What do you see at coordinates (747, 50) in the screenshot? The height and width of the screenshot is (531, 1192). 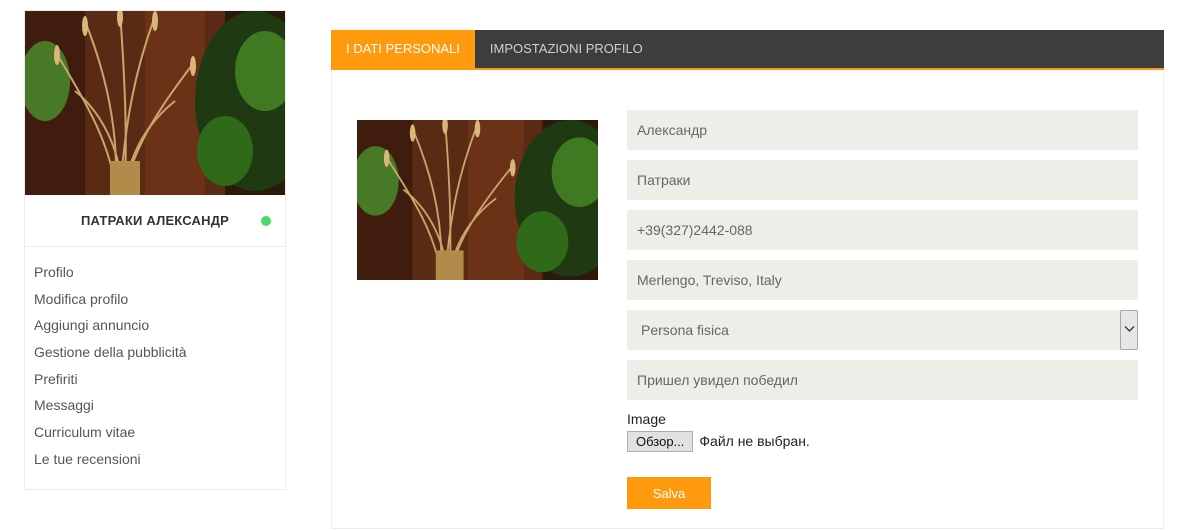 I see `tab-bar: I DATI PERSONALI IMPOSTAZIONI PROFILO` at bounding box center [747, 50].